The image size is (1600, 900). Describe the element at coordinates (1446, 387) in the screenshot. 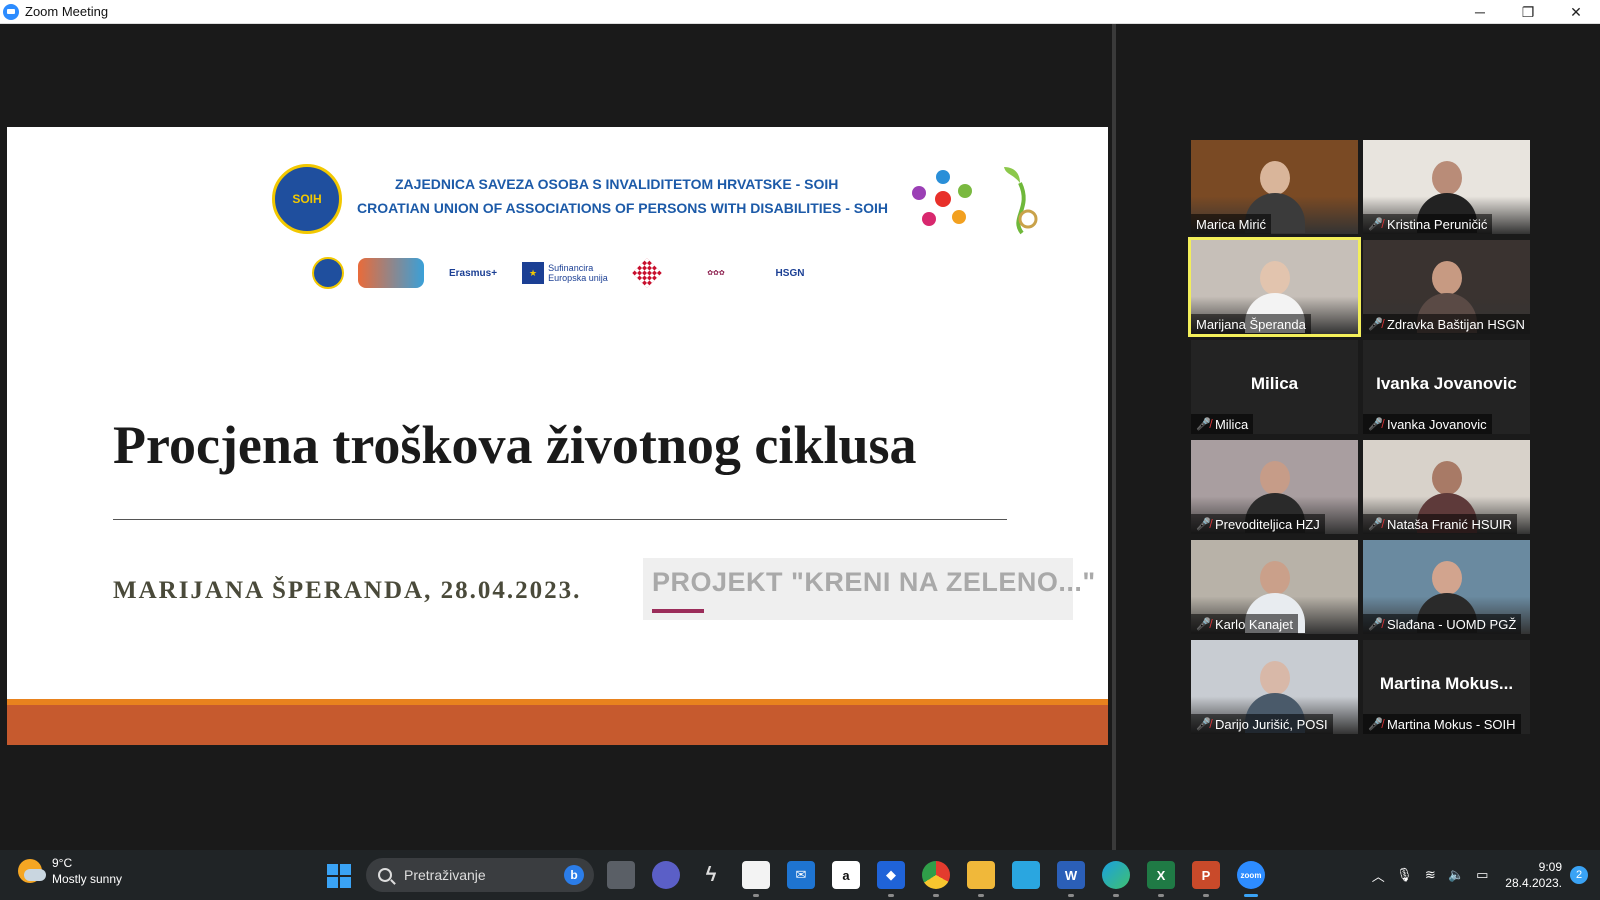

I see `participant-tile: Ivanka Jovanovic 🎤̸ Ivanka Jovanovic` at that location.